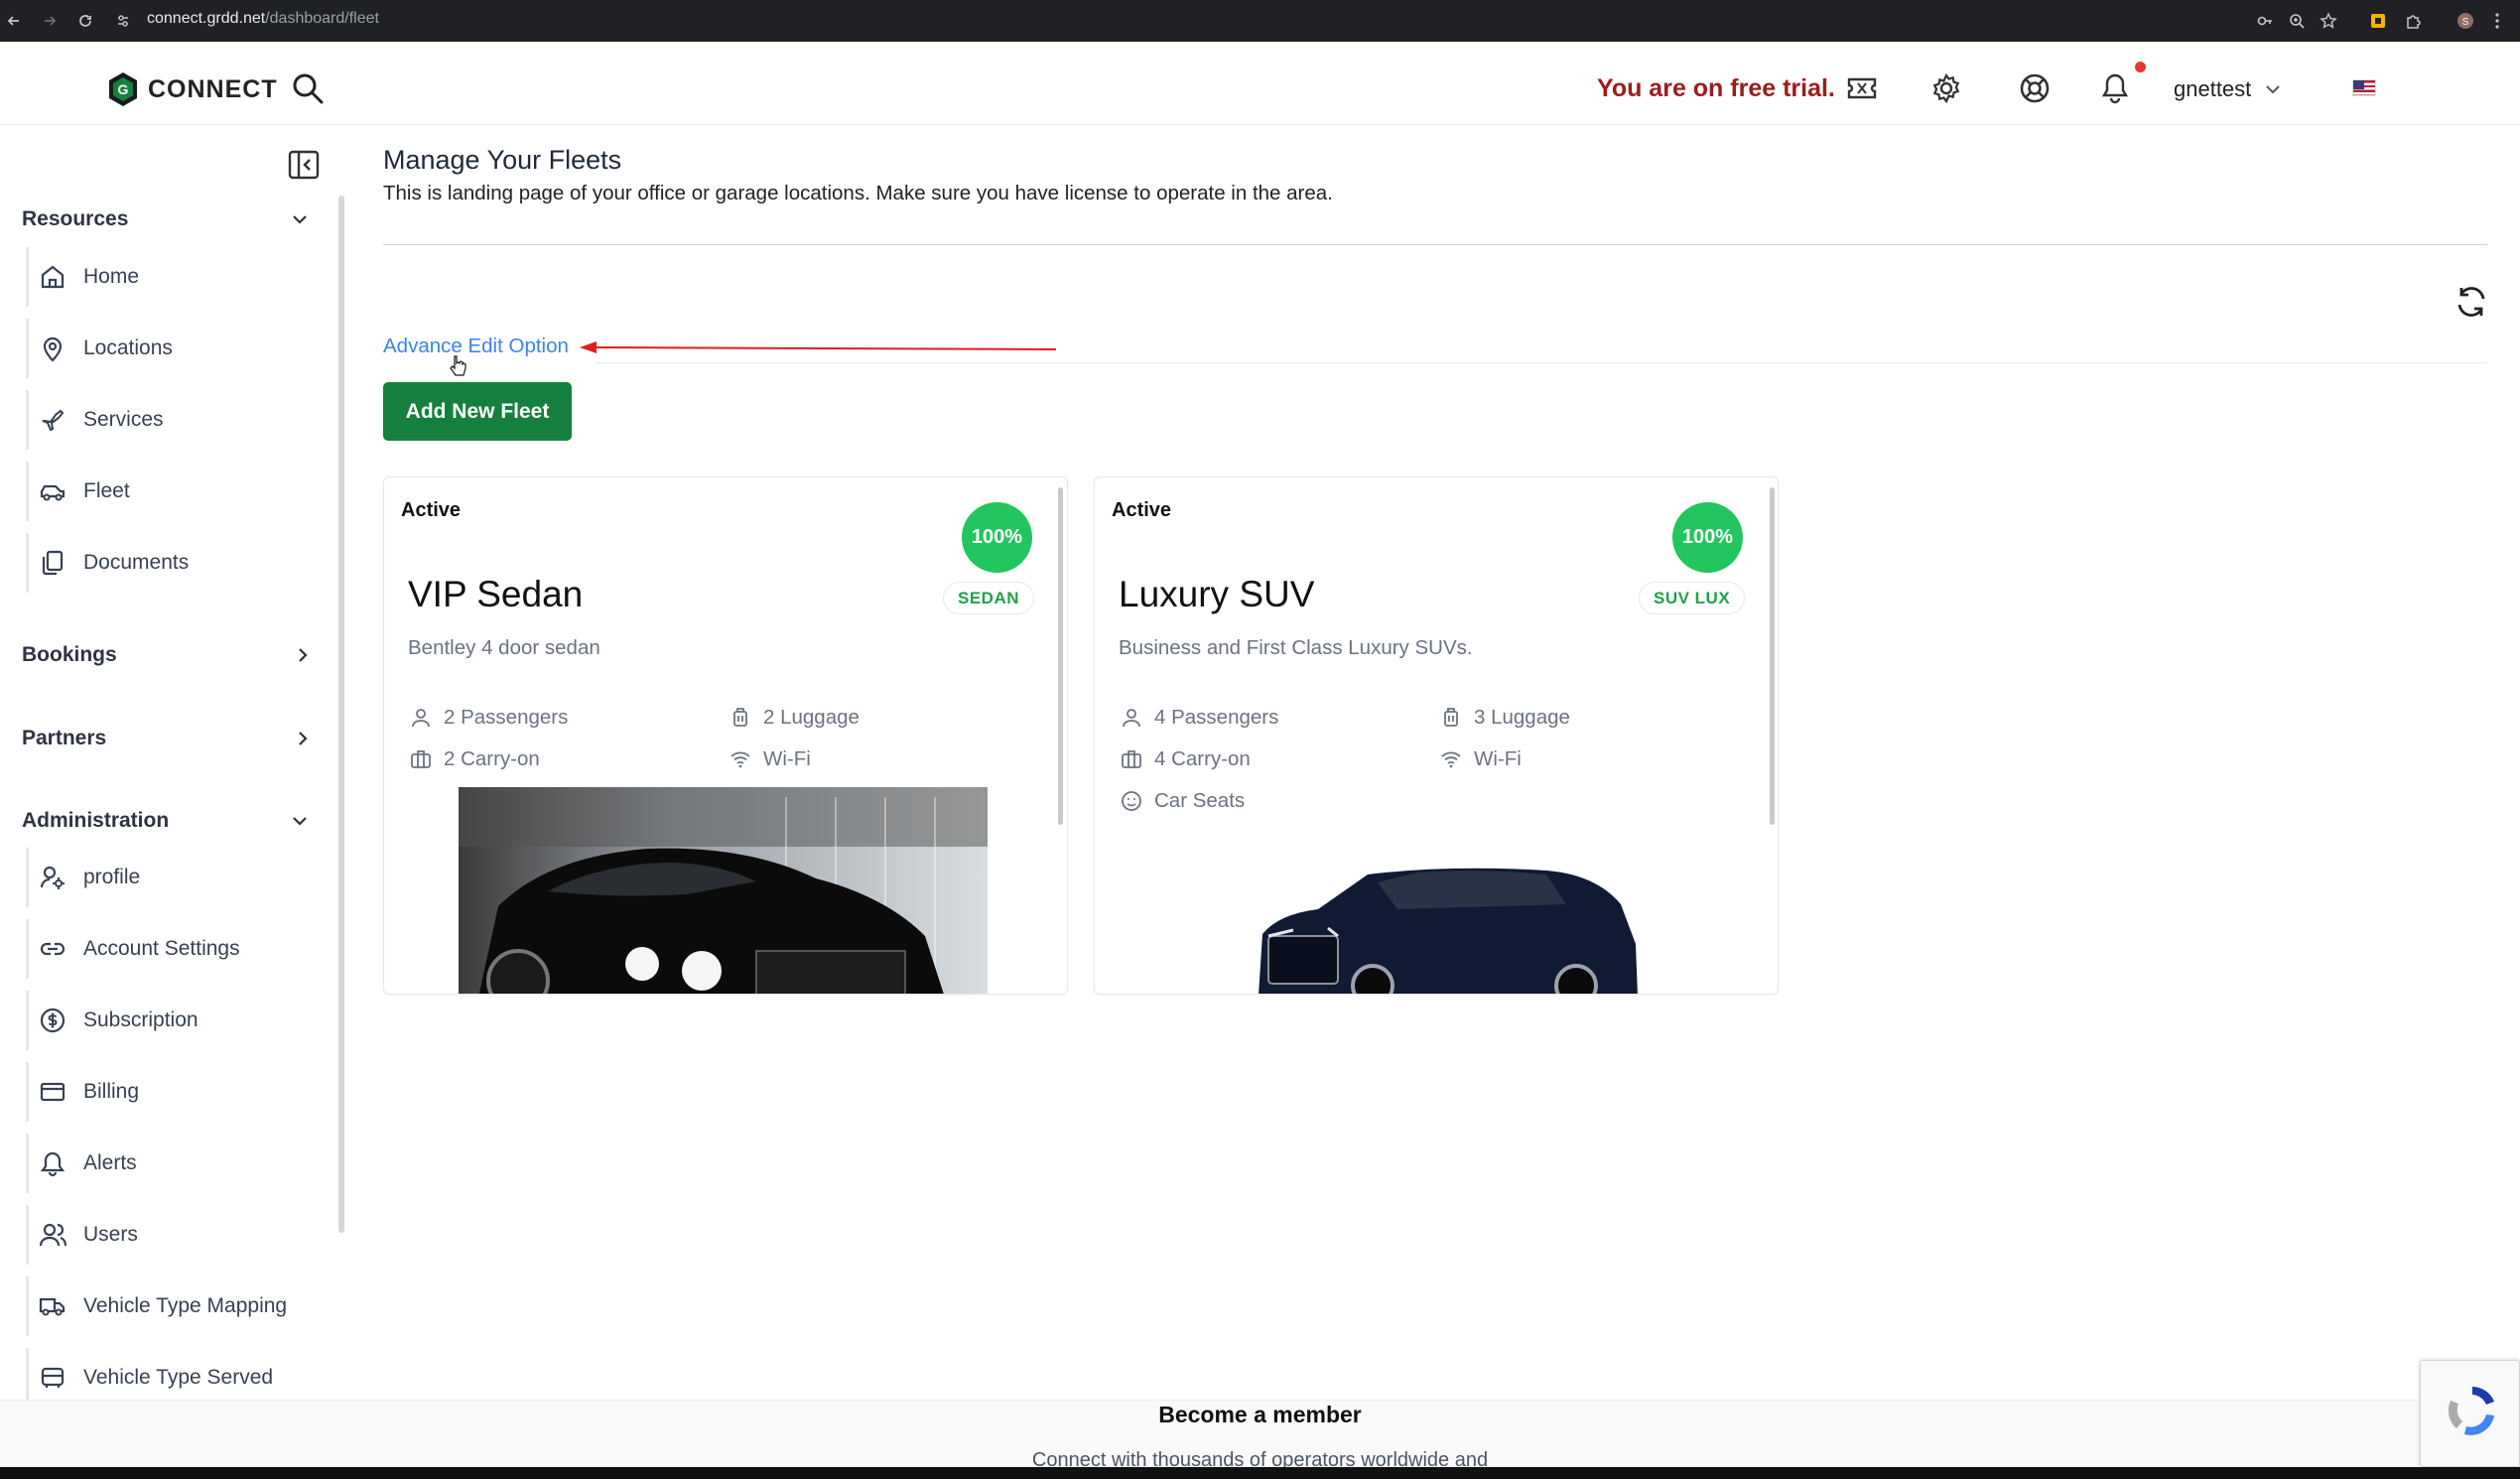 The image size is (2520, 1479). Describe the element at coordinates (787, 758) in the screenshot. I see `feature-label: Wi-Fi` at that location.